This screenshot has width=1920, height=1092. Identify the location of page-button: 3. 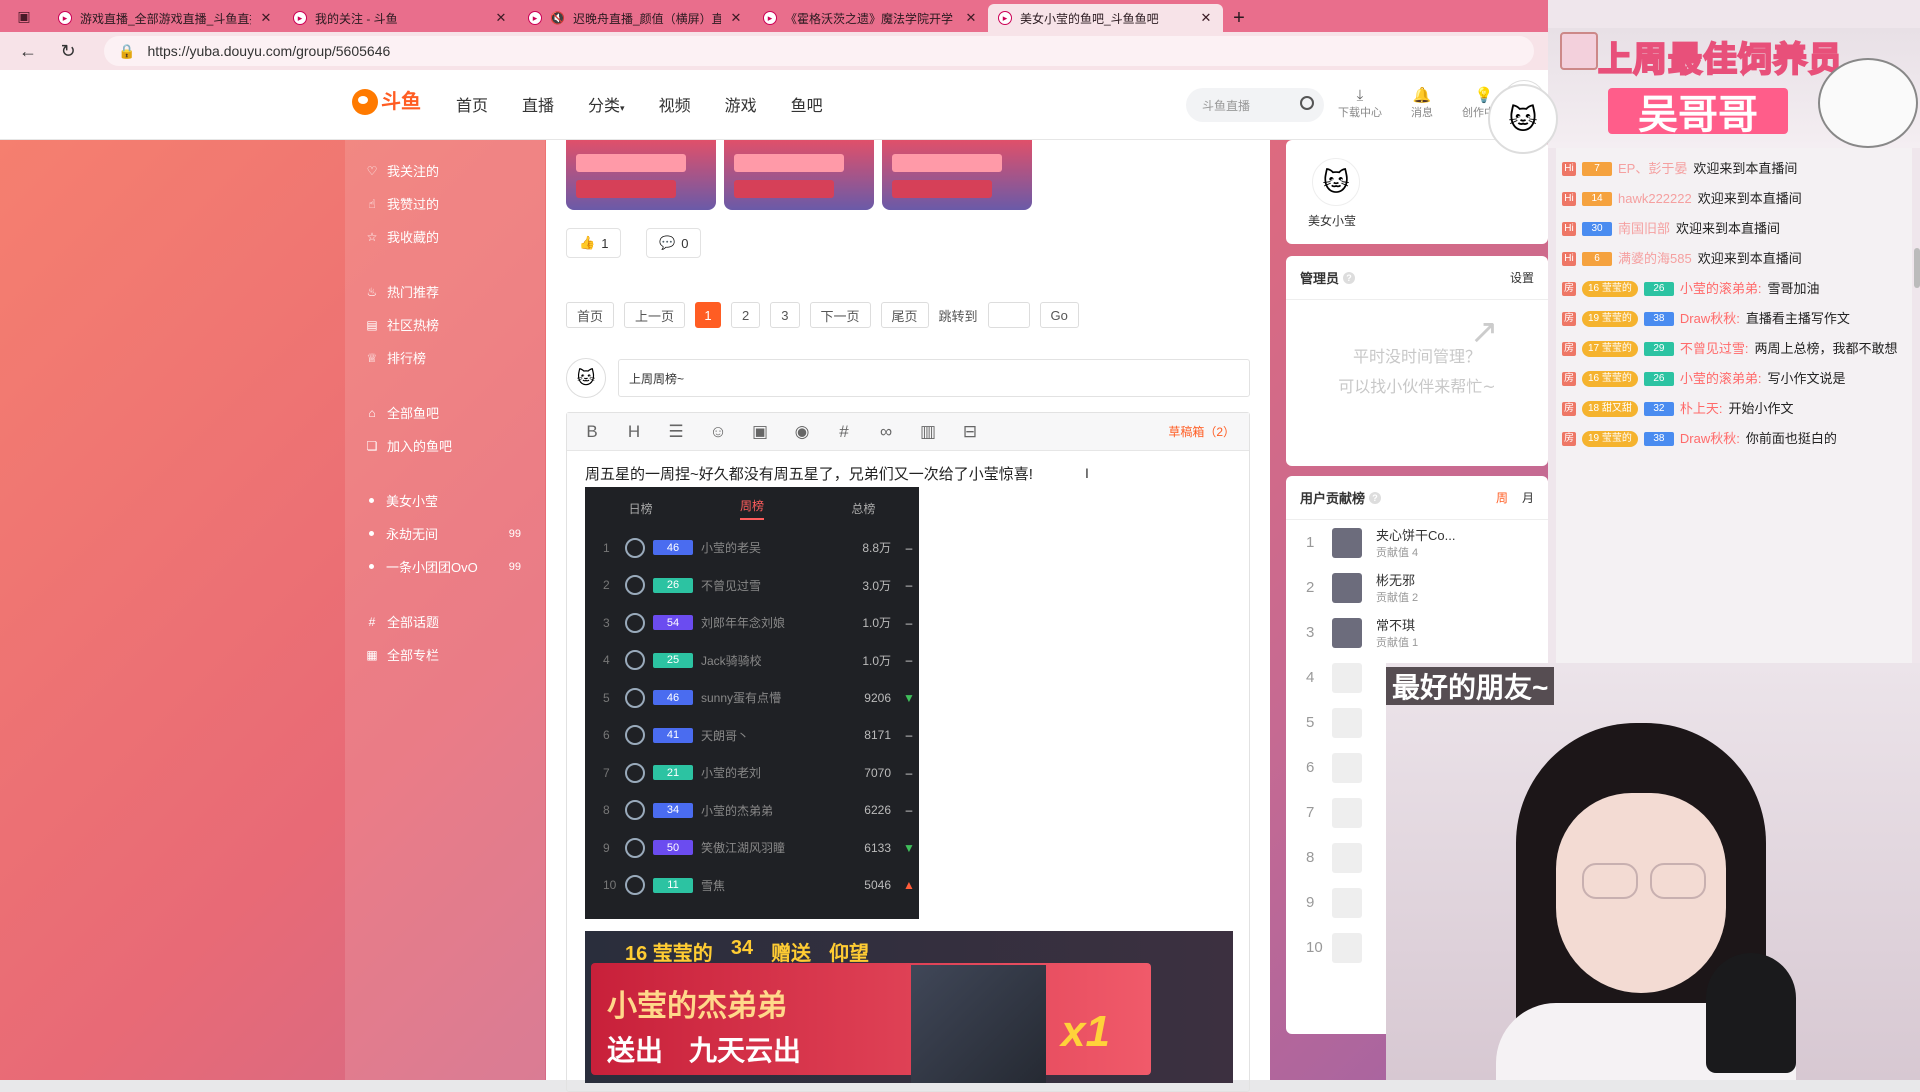
(785, 315).